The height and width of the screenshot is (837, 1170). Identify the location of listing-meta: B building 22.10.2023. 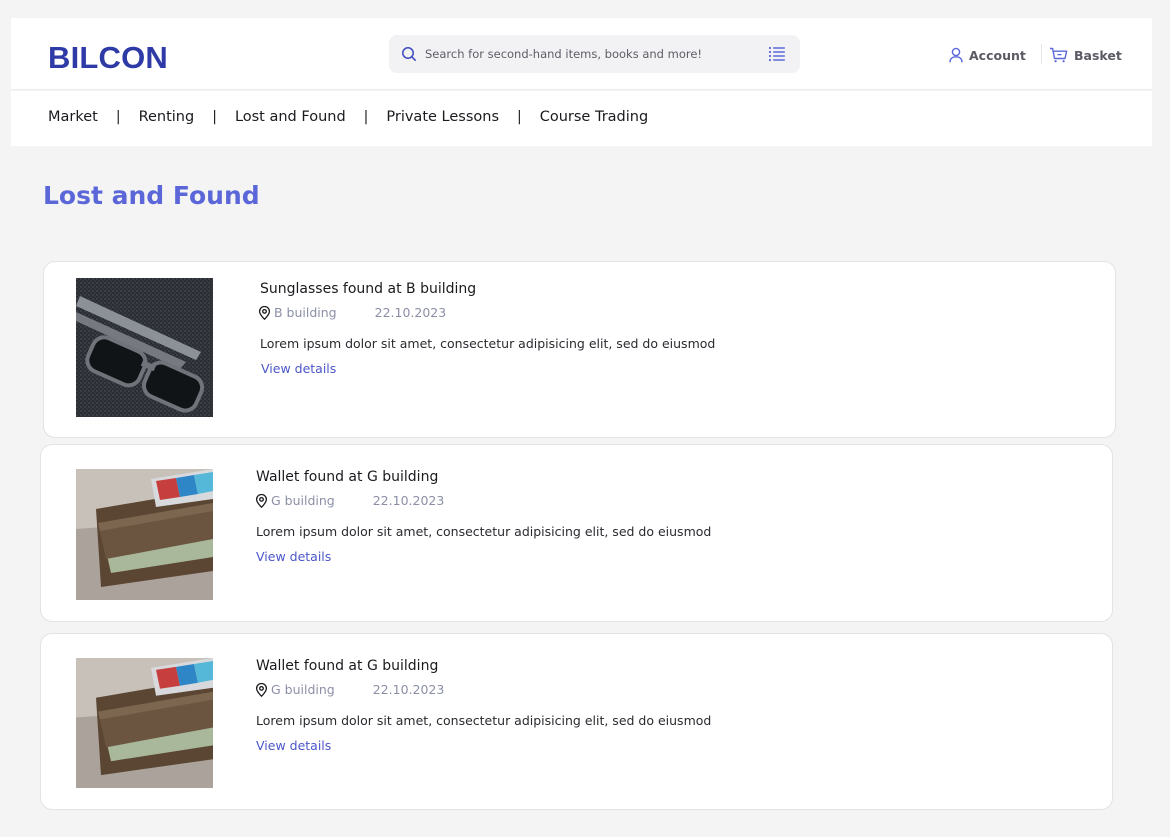
(352, 312).